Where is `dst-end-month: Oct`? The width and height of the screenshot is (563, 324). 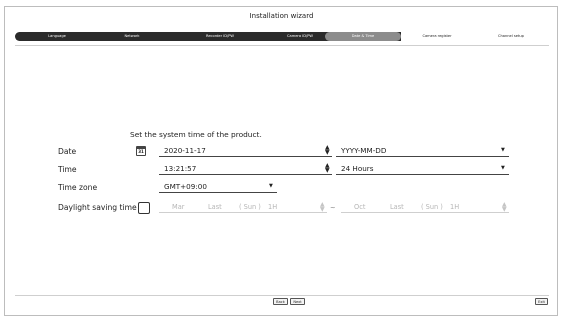
dst-end-month: Oct is located at coordinates (360, 207).